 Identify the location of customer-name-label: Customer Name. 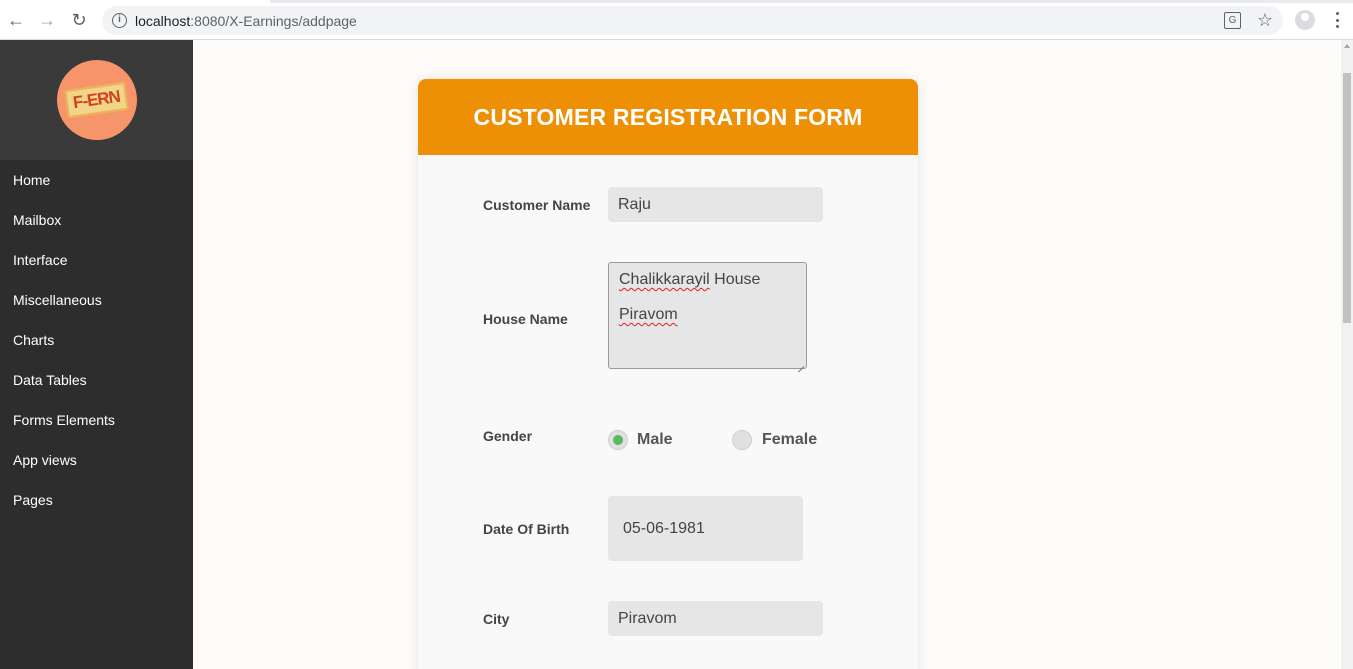
(537, 205).